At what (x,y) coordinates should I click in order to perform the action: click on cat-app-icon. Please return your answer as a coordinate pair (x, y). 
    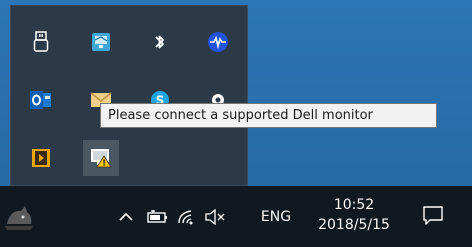
    Looking at the image, I should click on (19, 217).